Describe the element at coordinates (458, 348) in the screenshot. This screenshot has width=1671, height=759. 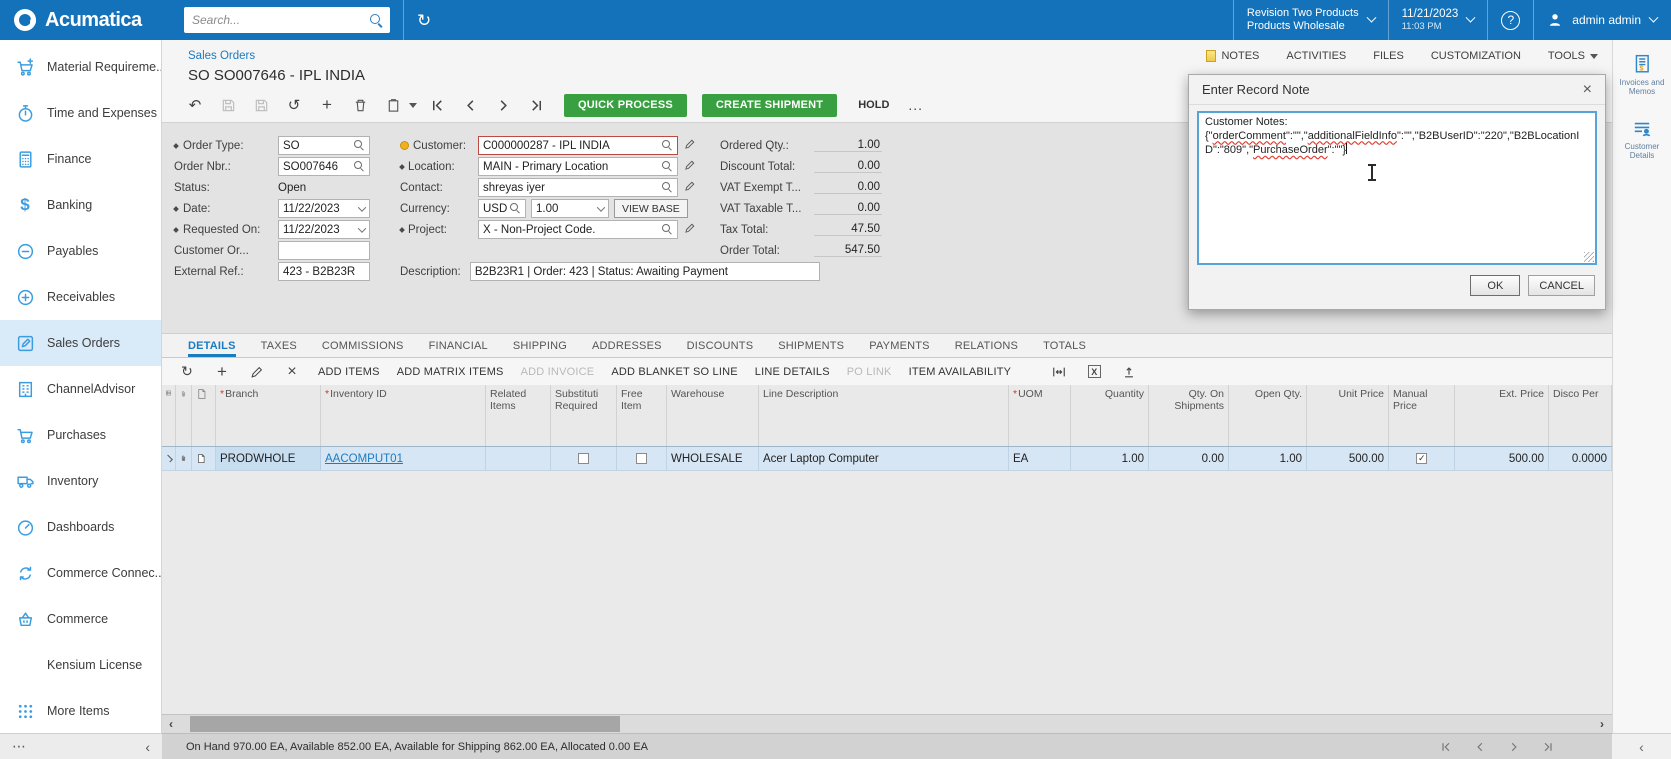
I see `tab-financial: FINANCIAL` at that location.